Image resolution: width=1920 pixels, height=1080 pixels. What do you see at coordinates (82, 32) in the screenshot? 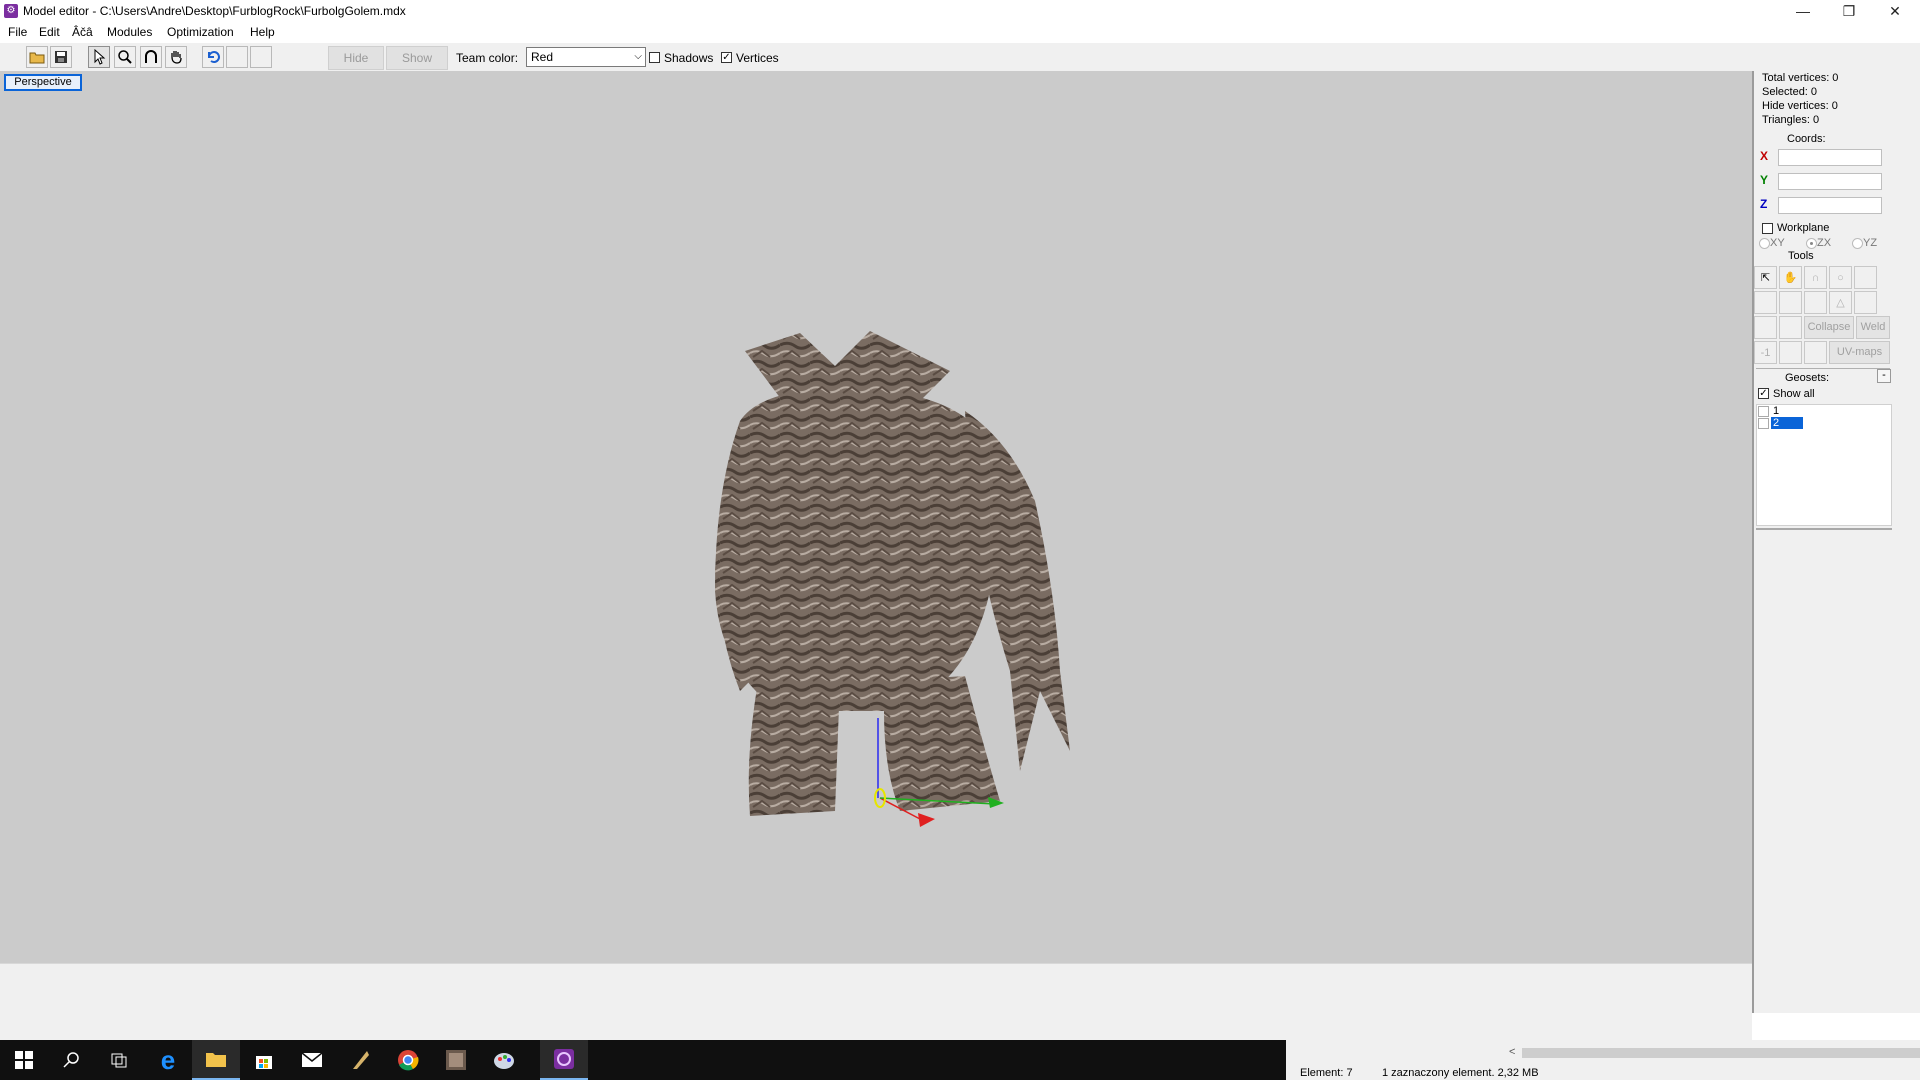
I see `menu-view: Âčâ` at bounding box center [82, 32].